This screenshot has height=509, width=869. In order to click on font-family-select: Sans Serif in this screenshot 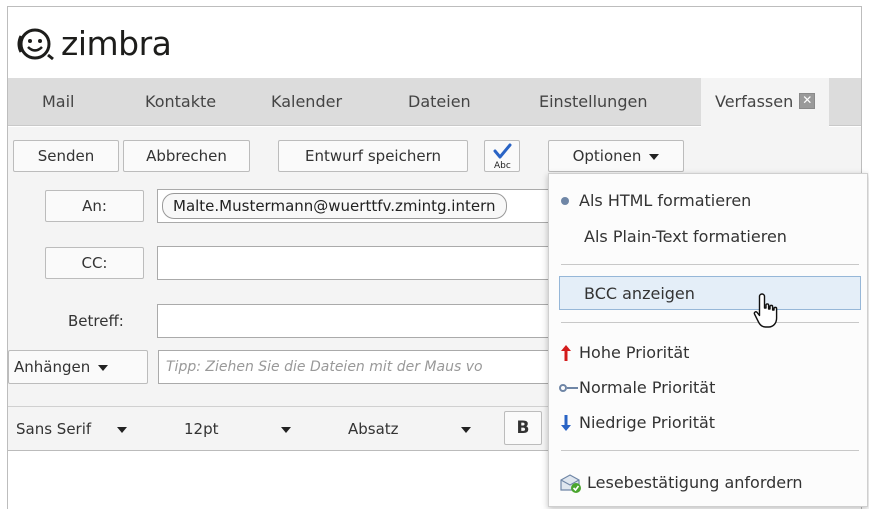, I will do `click(72, 429)`.